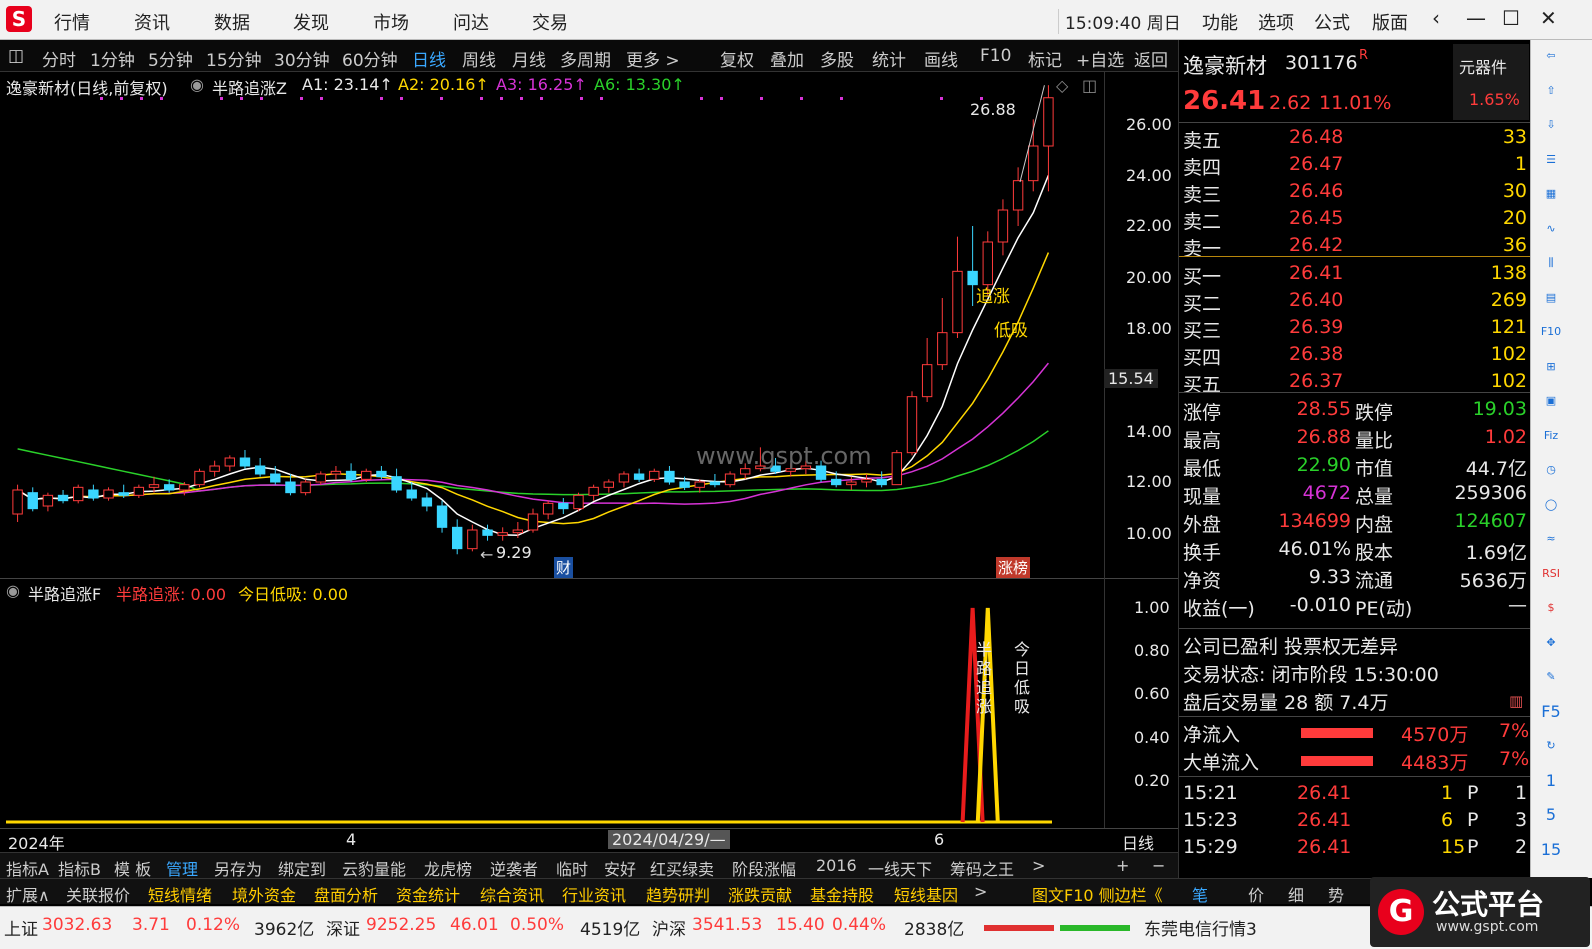 This screenshot has width=1592, height=949. I want to click on indicator-tab: 指标B, so click(79, 868).